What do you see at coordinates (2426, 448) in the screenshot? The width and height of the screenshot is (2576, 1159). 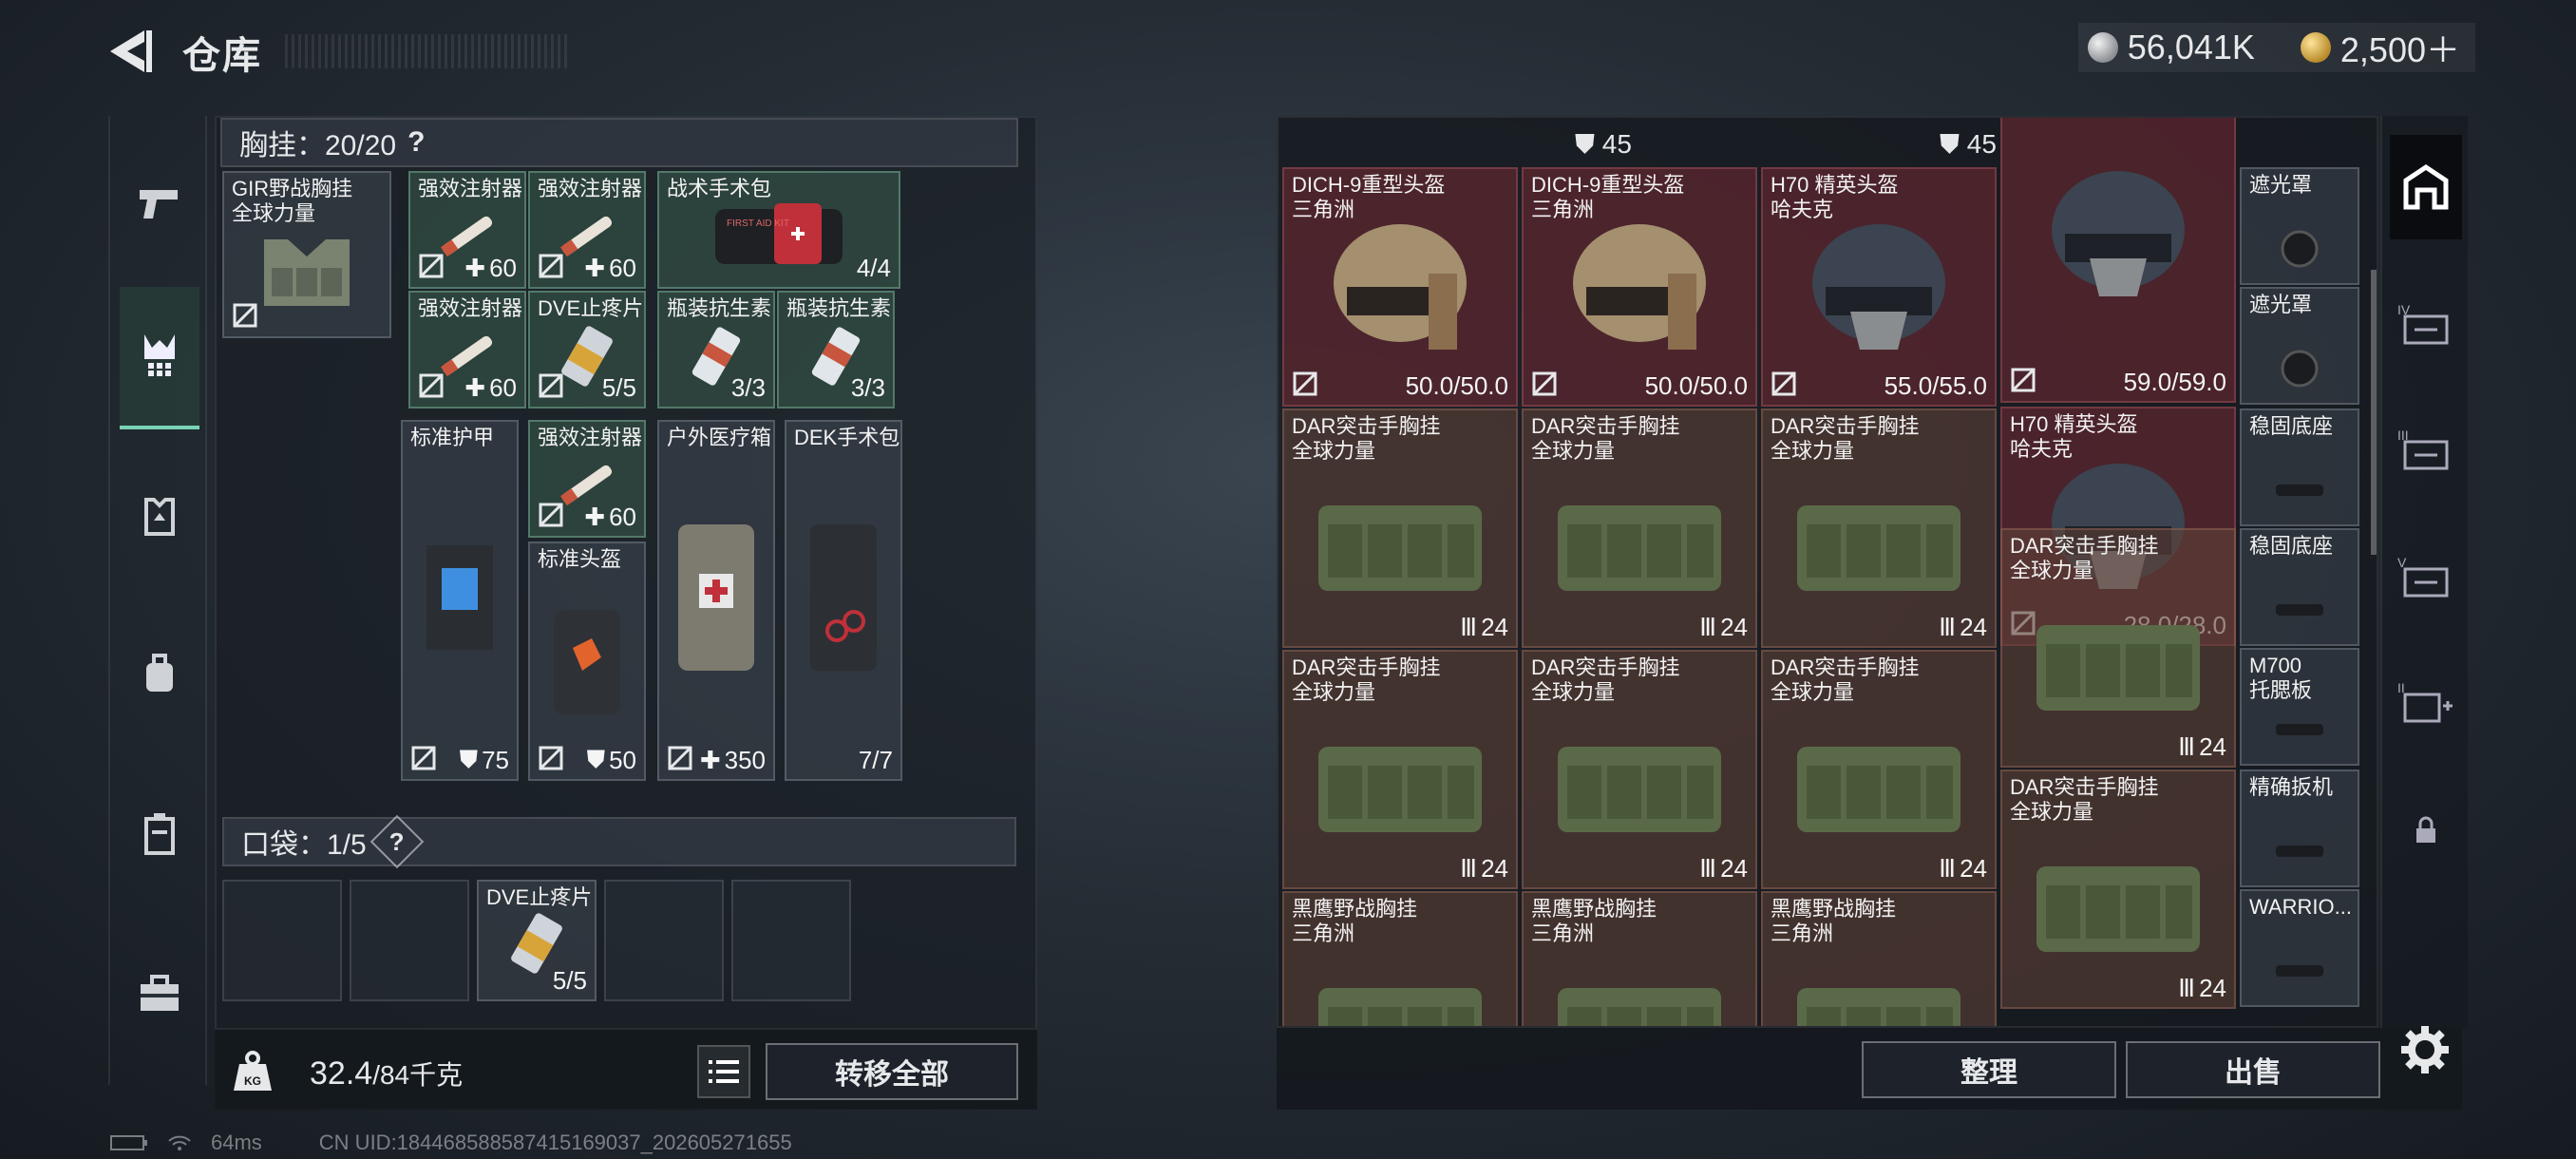 I see `stash-tab-3: III` at bounding box center [2426, 448].